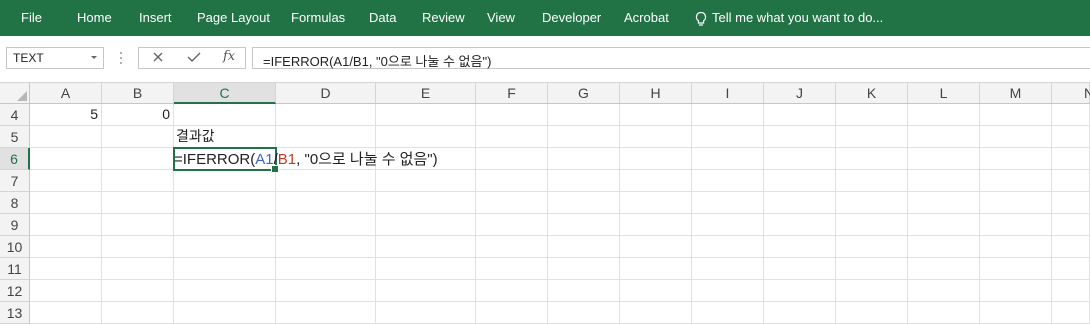 This screenshot has width=1090, height=324. Describe the element at coordinates (1071, 115) in the screenshot. I see `cell-n4` at that location.